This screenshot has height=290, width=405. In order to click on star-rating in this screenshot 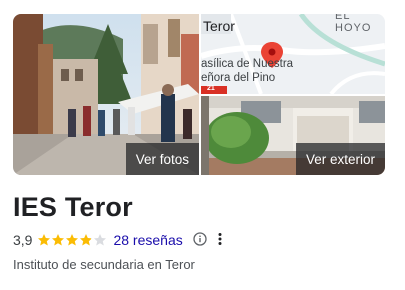, I will do `click(72, 240)`.